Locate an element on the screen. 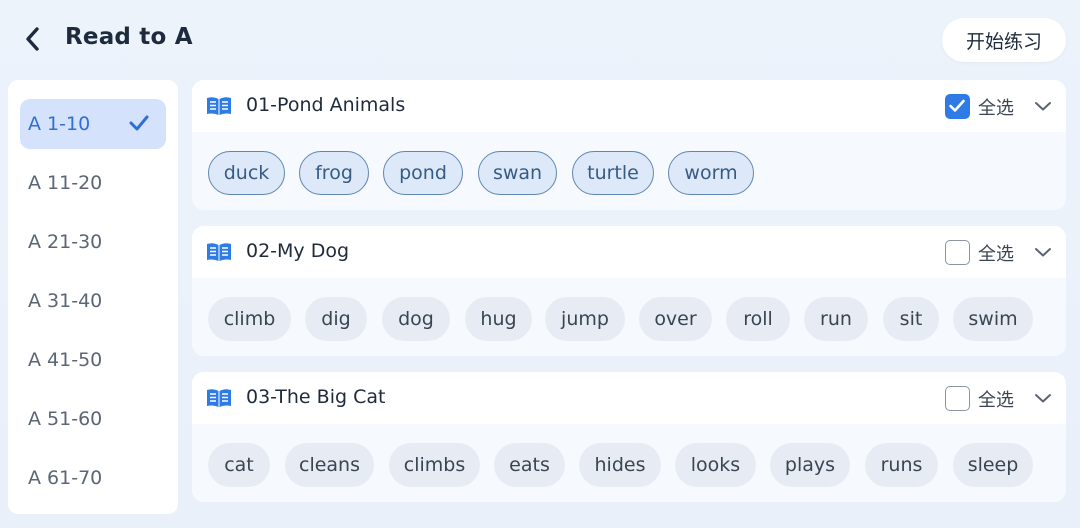 This screenshot has height=528, width=1080. sidebar-item-label: A 41-50 is located at coordinates (65, 360).